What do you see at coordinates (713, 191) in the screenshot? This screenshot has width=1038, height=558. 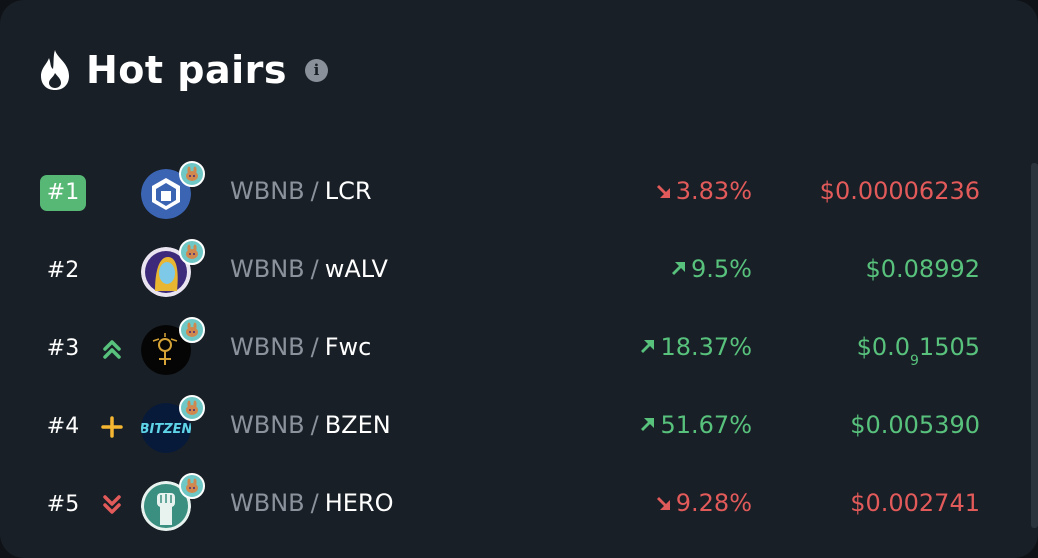 I see `price-change-value: 3.83%` at bounding box center [713, 191].